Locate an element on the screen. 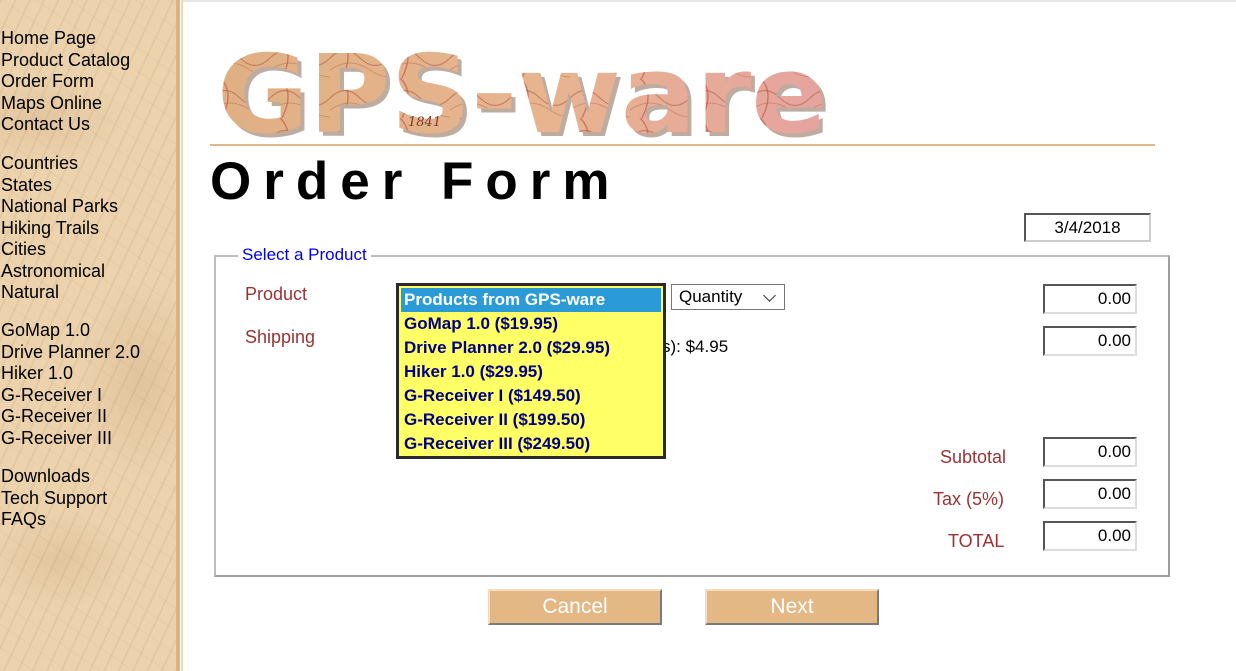 This screenshot has height=671, width=1236. product-option: Hiker 1.0 ($29.95) is located at coordinates (531, 372).